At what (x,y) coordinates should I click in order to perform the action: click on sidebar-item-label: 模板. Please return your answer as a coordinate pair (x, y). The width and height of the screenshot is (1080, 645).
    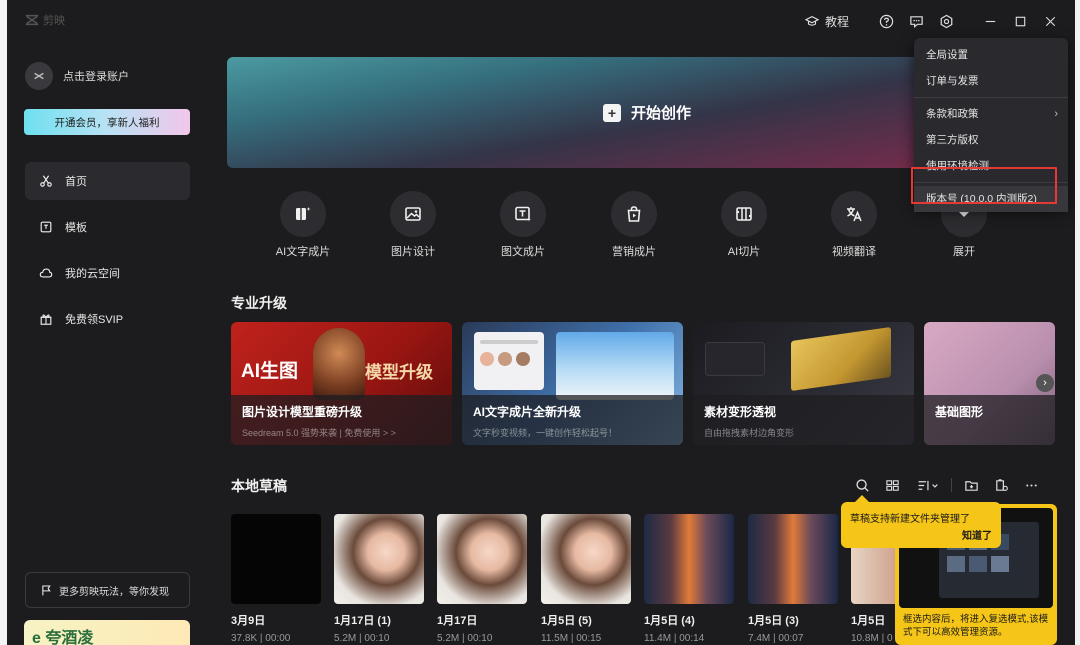
    Looking at the image, I should click on (76, 228).